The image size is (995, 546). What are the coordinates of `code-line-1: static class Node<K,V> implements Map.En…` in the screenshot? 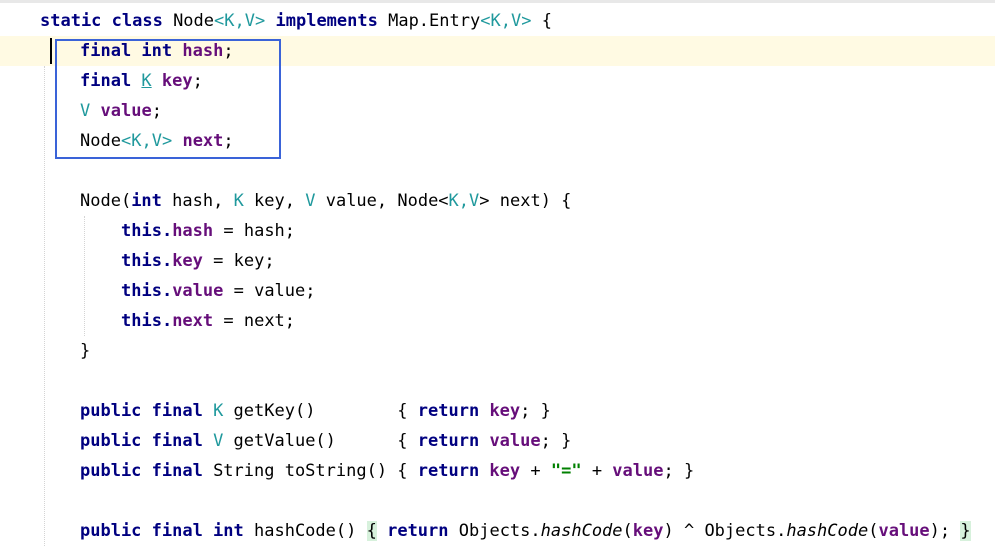 It's located at (296, 21).